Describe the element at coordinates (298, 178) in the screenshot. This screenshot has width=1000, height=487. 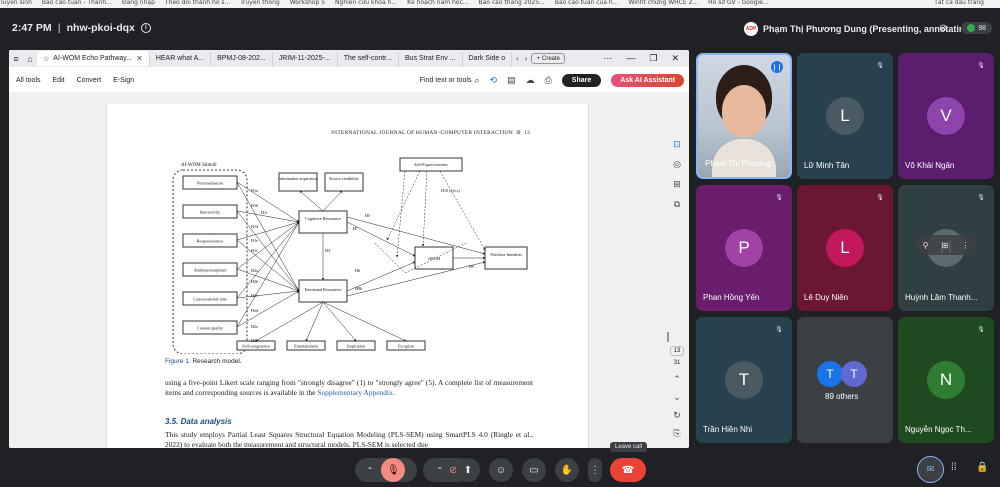
I see `info-acquisition-label: Information acquisition` at that location.